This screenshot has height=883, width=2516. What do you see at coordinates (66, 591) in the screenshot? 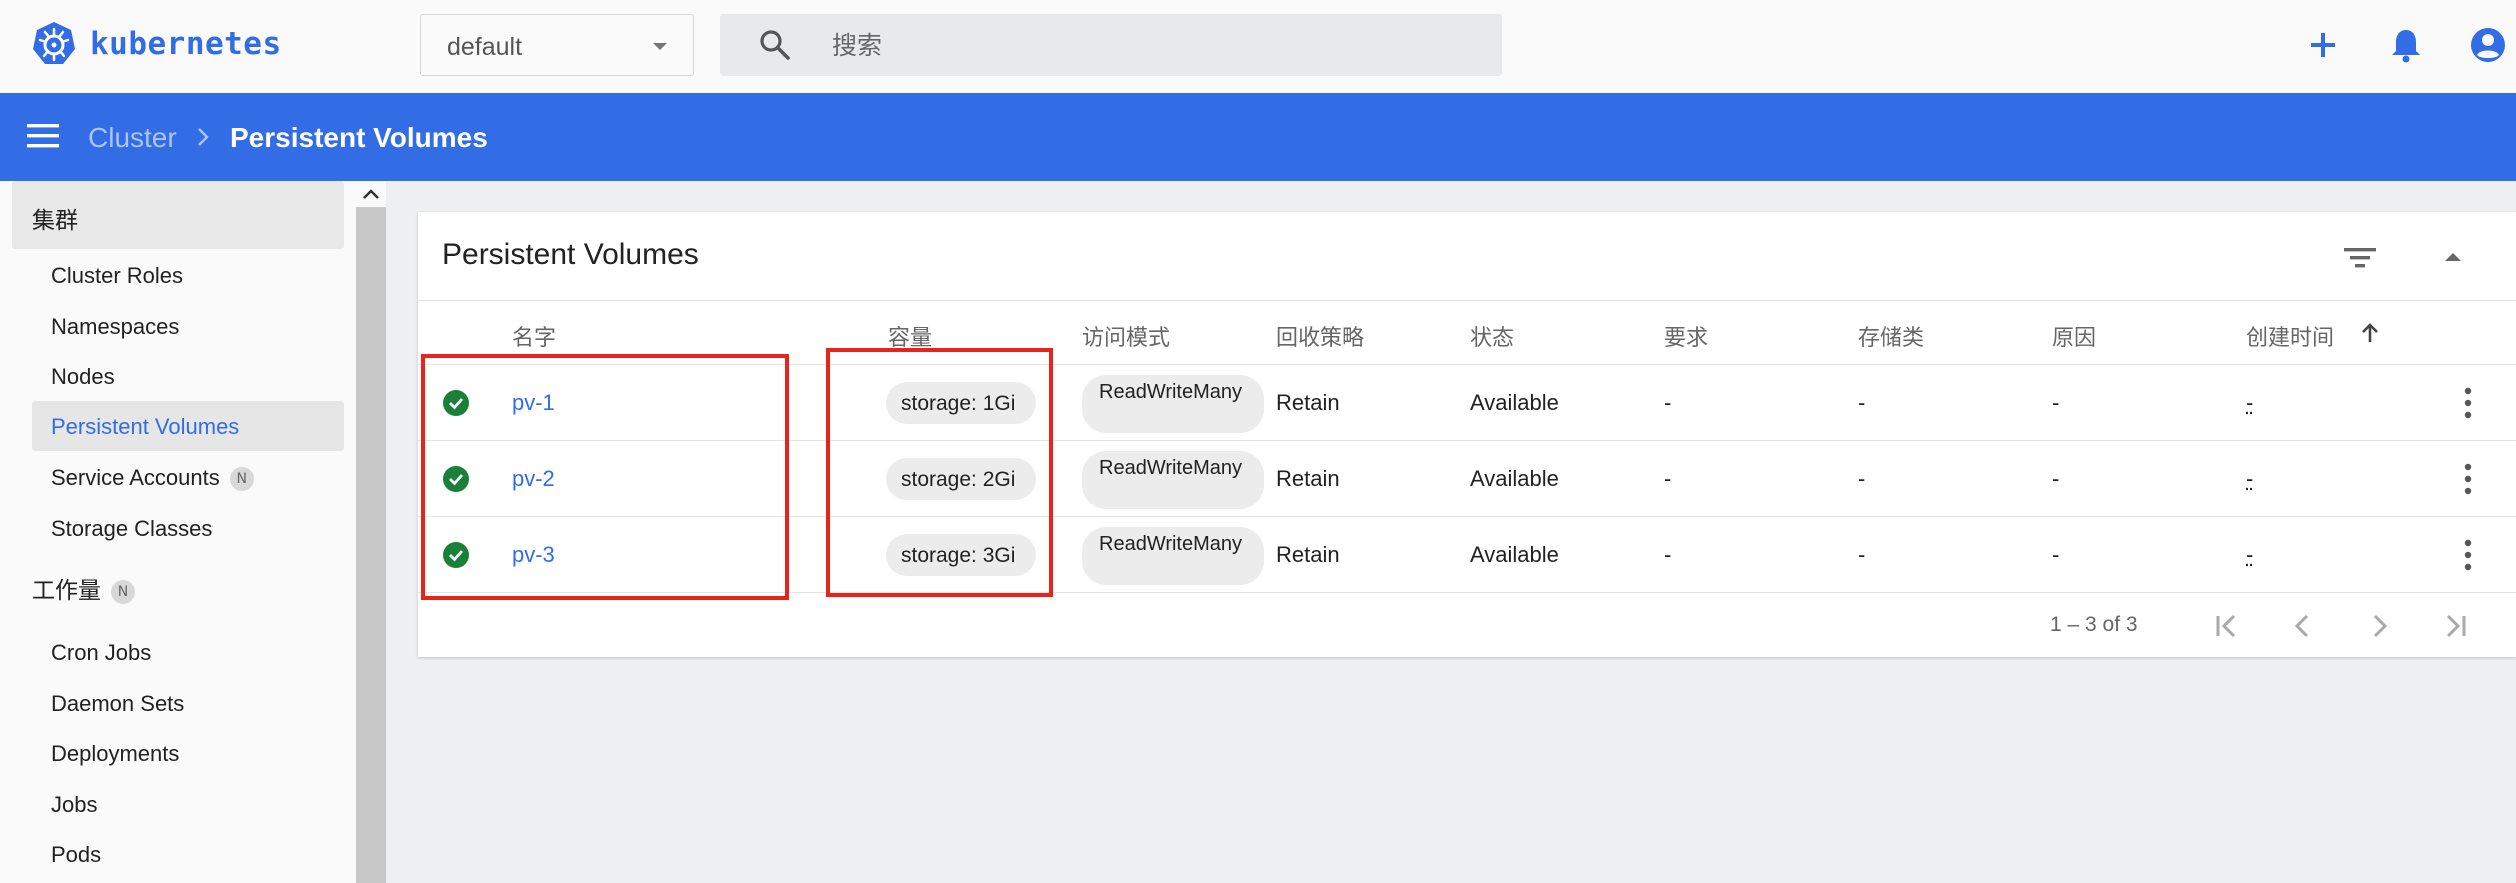
I see `sidebar-group-label: 工作量` at bounding box center [66, 591].